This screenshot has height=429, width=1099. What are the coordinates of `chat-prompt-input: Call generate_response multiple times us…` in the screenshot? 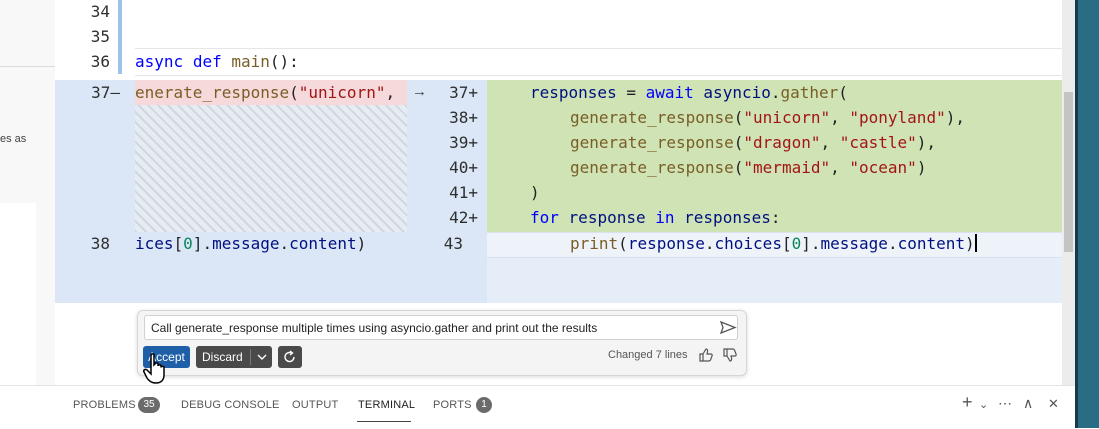 It's located at (441, 327).